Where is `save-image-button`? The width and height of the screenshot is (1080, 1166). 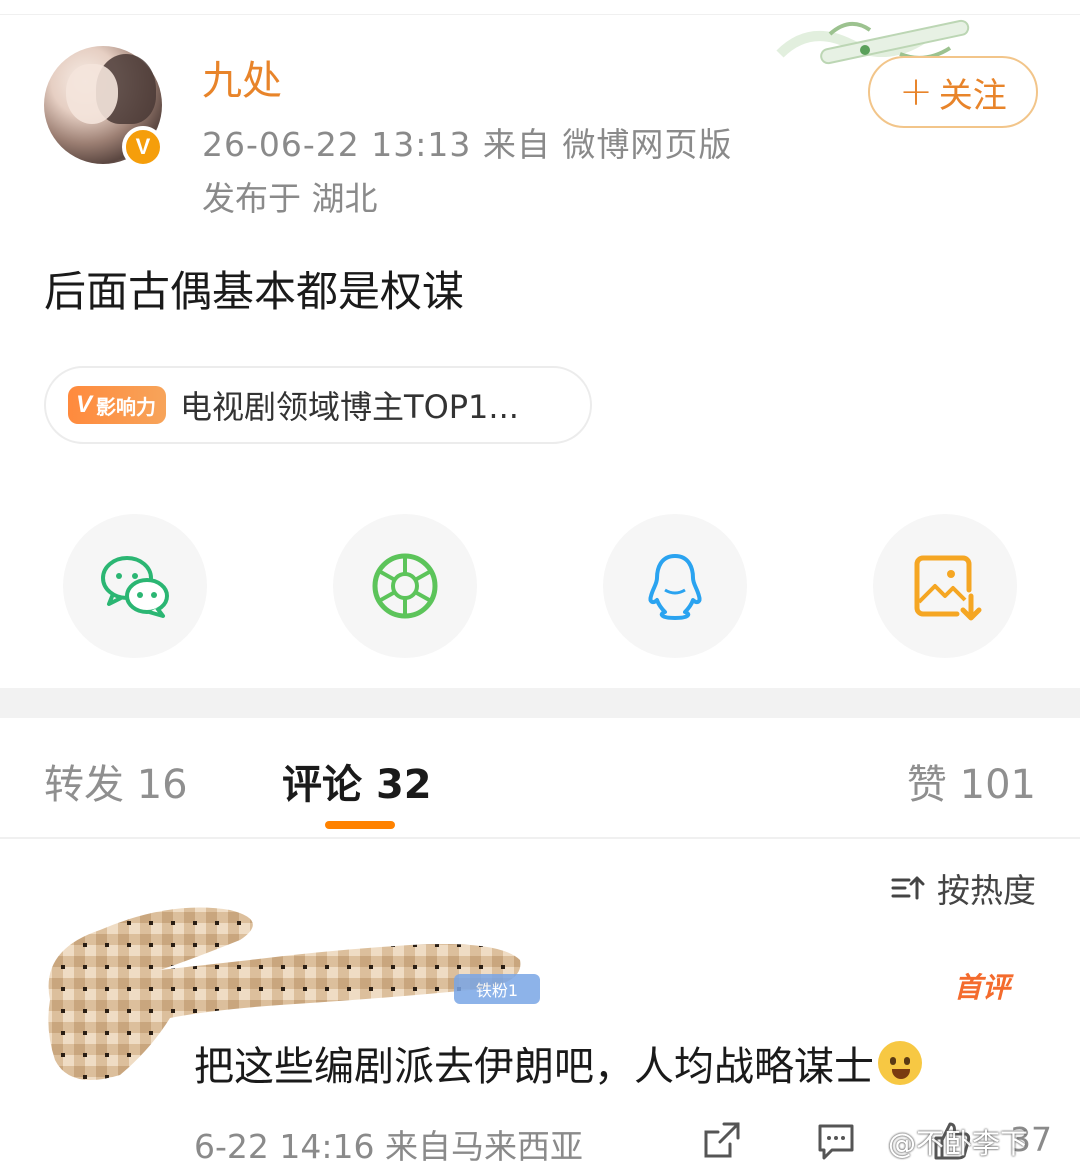 save-image-button is located at coordinates (945, 586).